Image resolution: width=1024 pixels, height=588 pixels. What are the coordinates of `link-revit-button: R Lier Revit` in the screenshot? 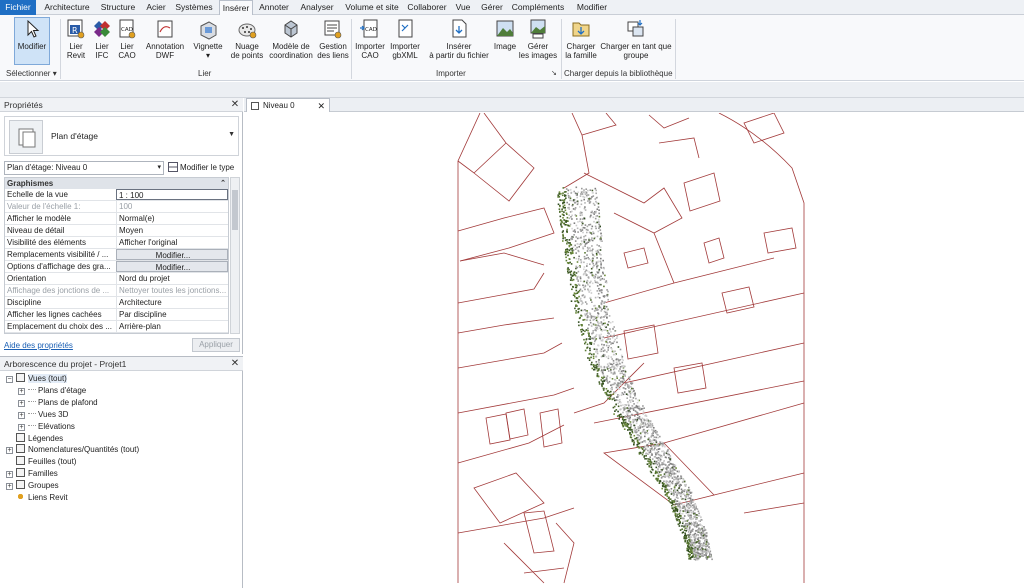 It's located at (76, 39).